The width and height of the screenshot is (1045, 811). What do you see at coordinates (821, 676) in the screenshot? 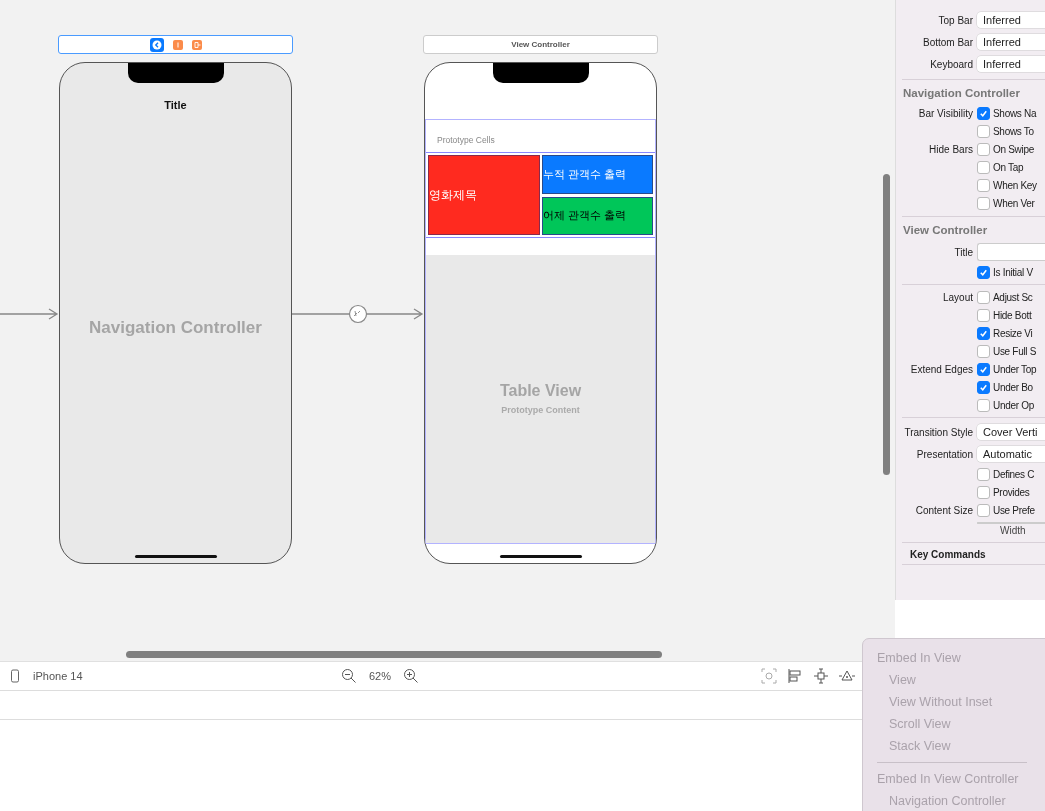
I see `add-constraints-icon` at bounding box center [821, 676].